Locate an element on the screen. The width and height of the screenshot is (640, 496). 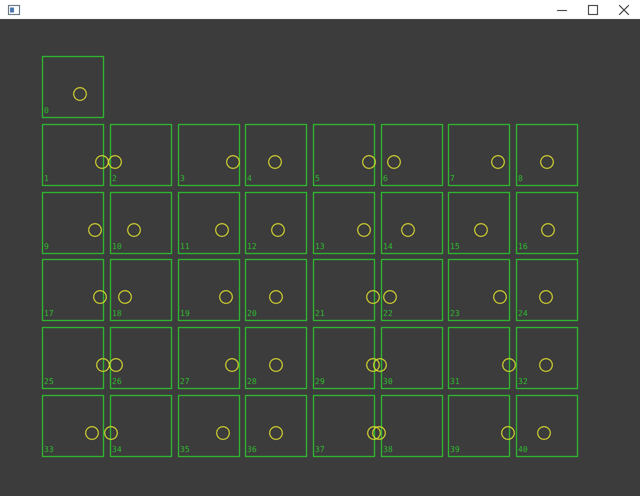
square-number: 16 is located at coordinates (523, 246).